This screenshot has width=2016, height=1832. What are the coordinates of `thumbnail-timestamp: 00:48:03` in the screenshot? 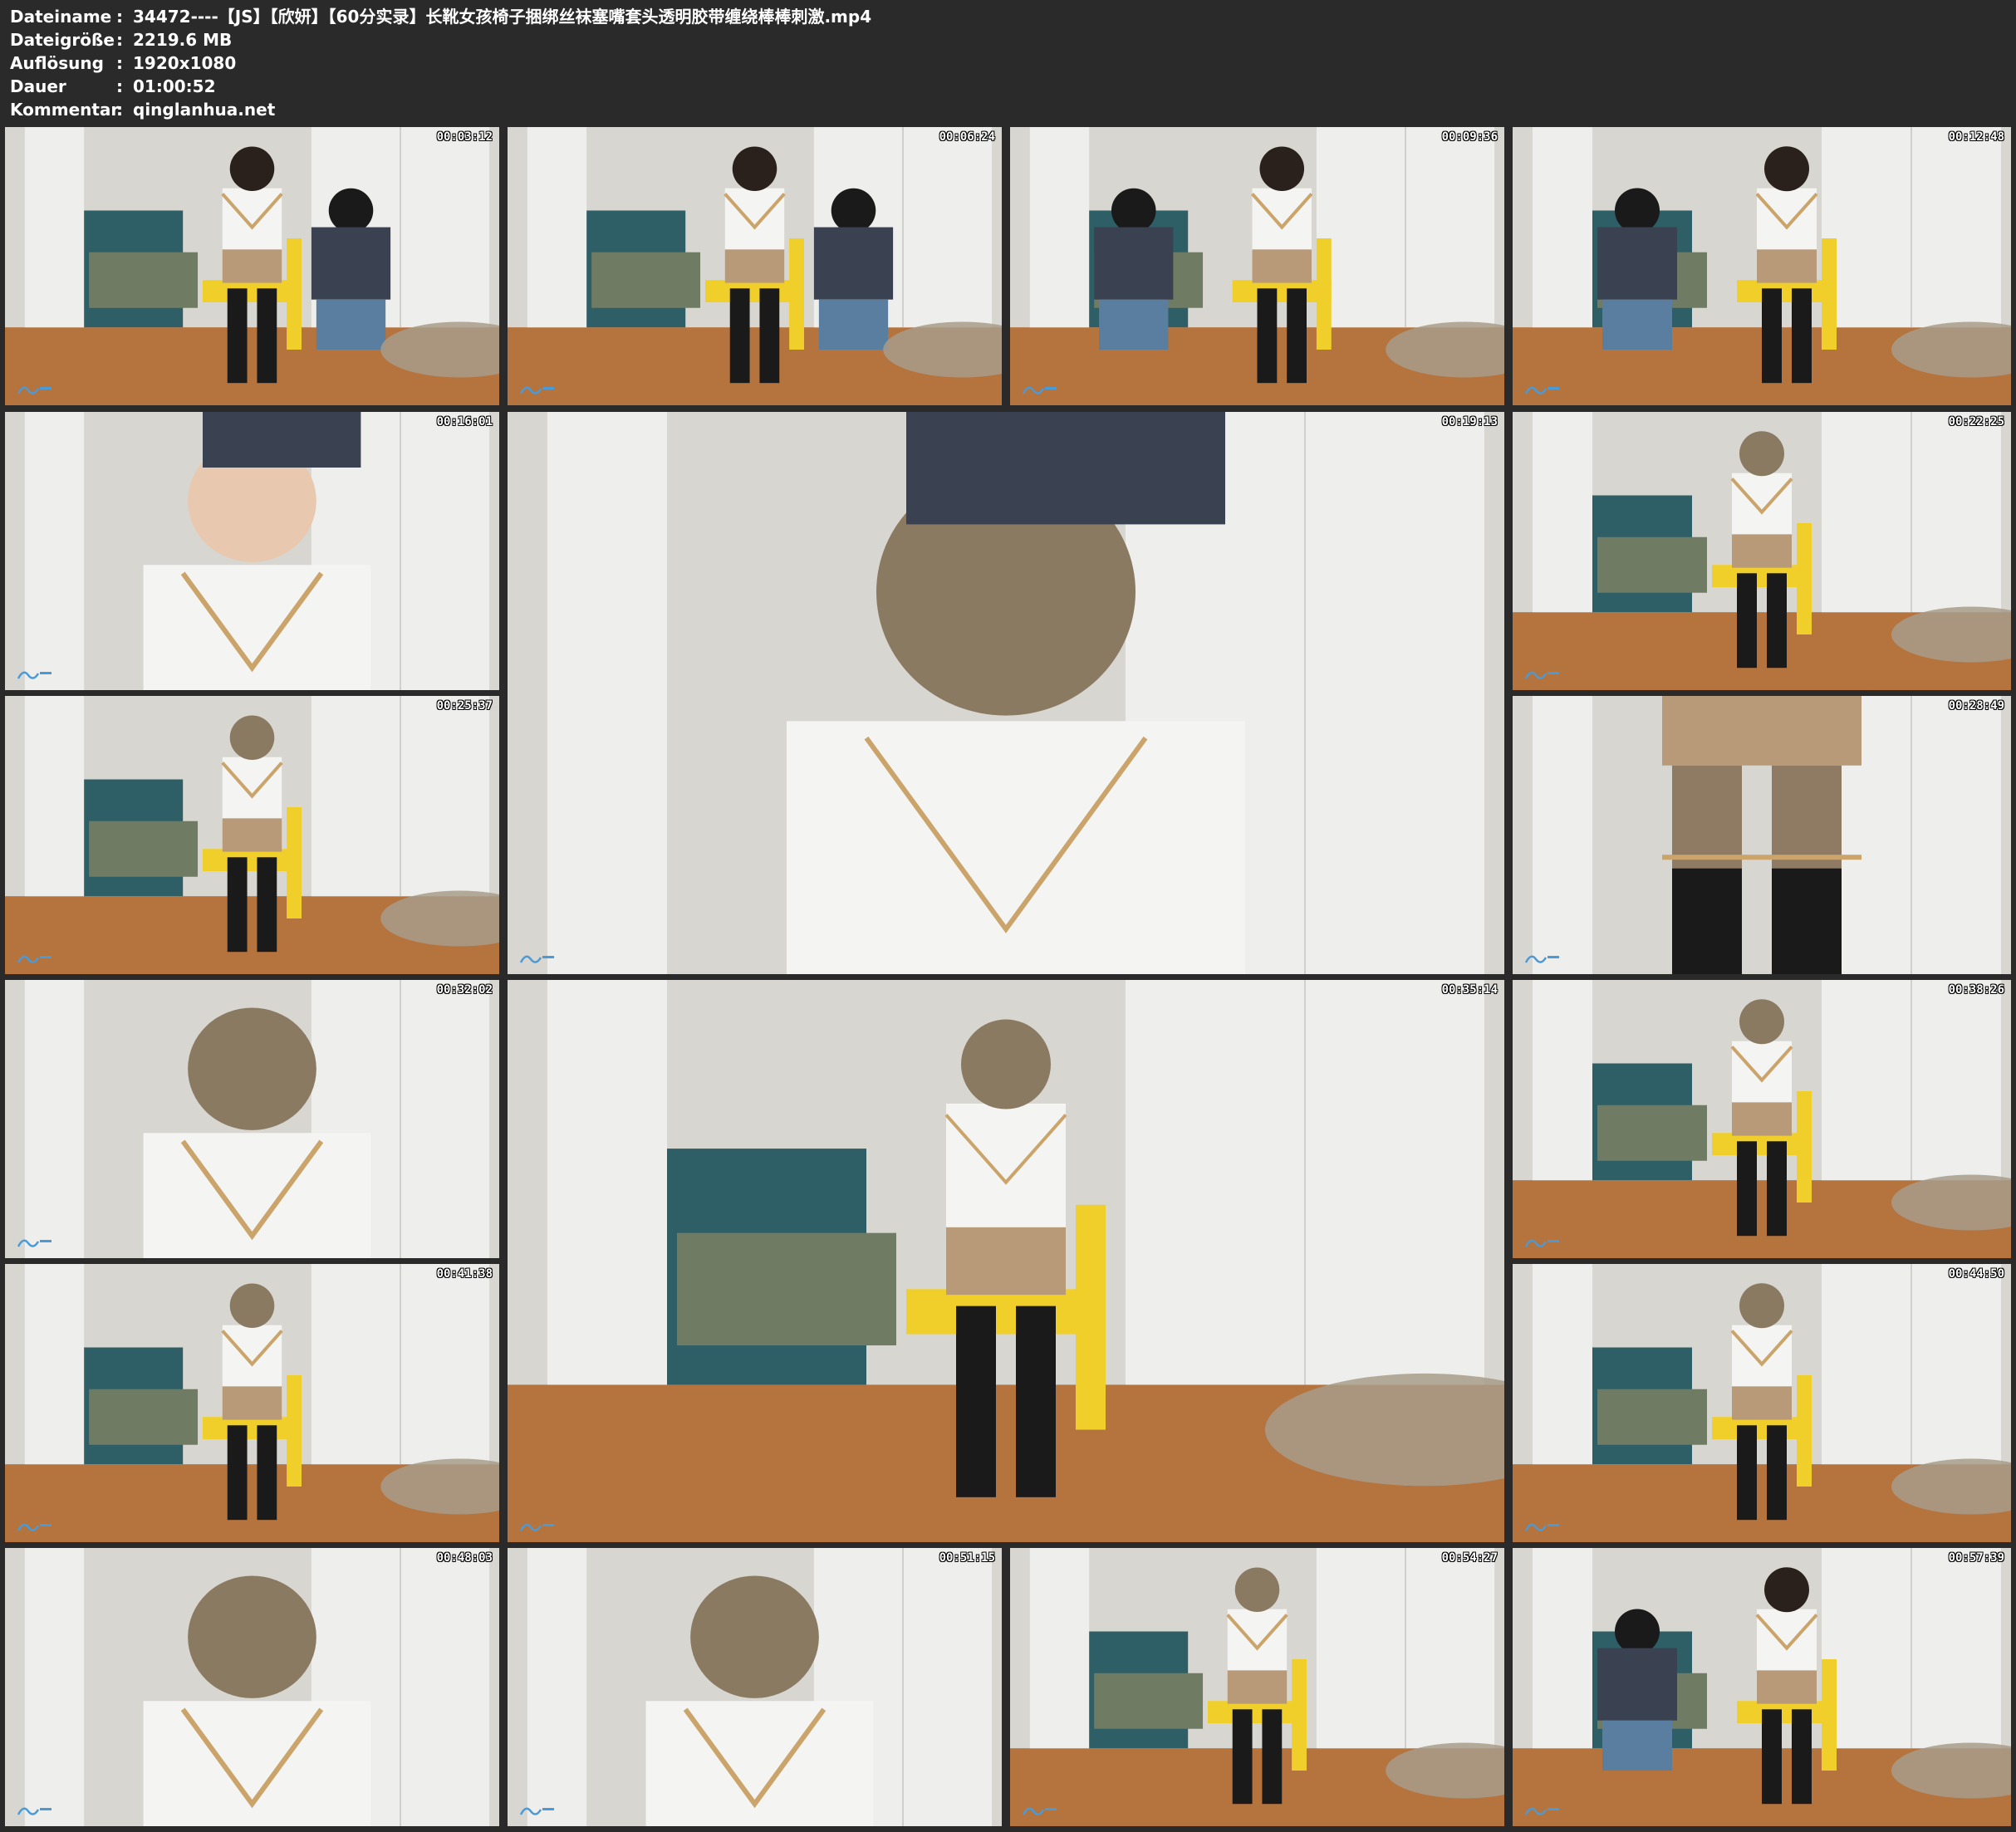 It's located at (464, 1558).